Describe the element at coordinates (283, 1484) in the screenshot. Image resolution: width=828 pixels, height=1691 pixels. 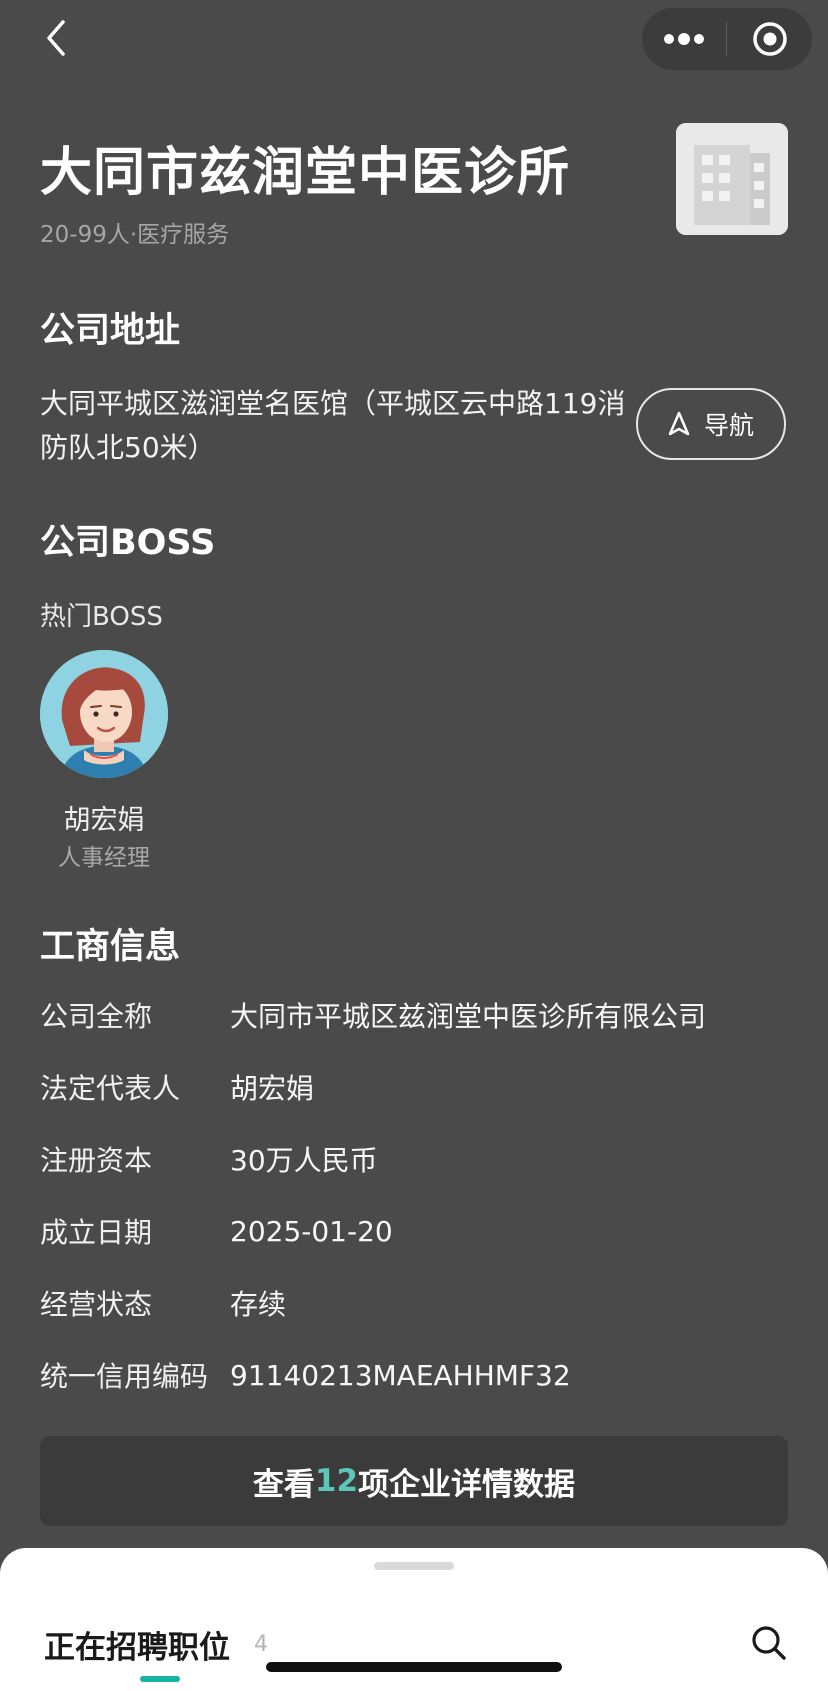
I see `detail-prefix: 查看` at that location.